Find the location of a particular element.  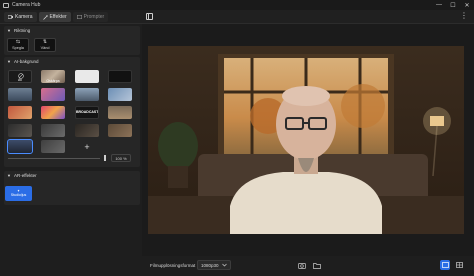

bottom-bar: Filmupplösningsformat 1080p30 is located at coordinates (308, 266).